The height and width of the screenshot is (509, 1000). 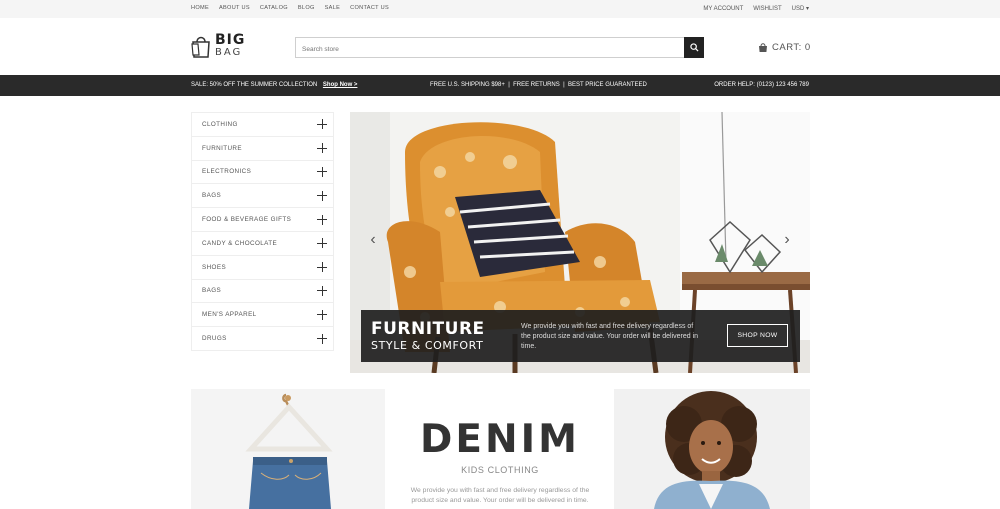 What do you see at coordinates (763, 47) in the screenshot?
I see `cart-bag-icon` at bounding box center [763, 47].